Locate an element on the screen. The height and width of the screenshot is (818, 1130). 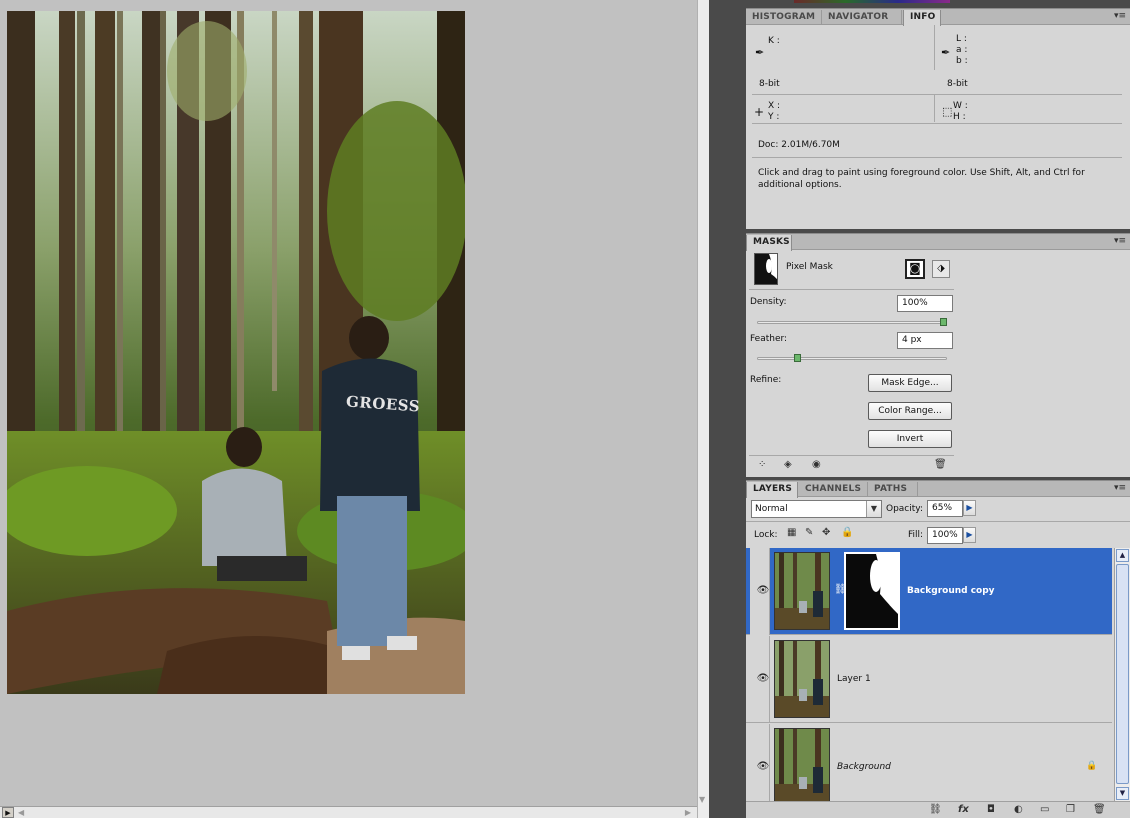
vector-mask-icon: ⬗ is located at coordinates (941, 268).